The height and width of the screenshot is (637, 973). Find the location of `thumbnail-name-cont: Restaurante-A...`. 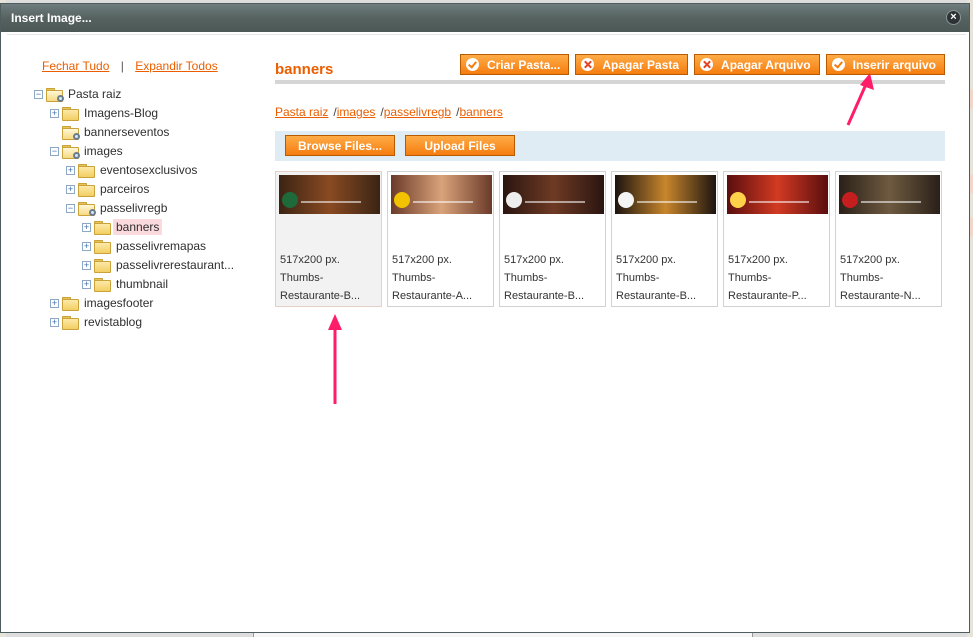

thumbnail-name-cont: Restaurante-A... is located at coordinates (432, 296).